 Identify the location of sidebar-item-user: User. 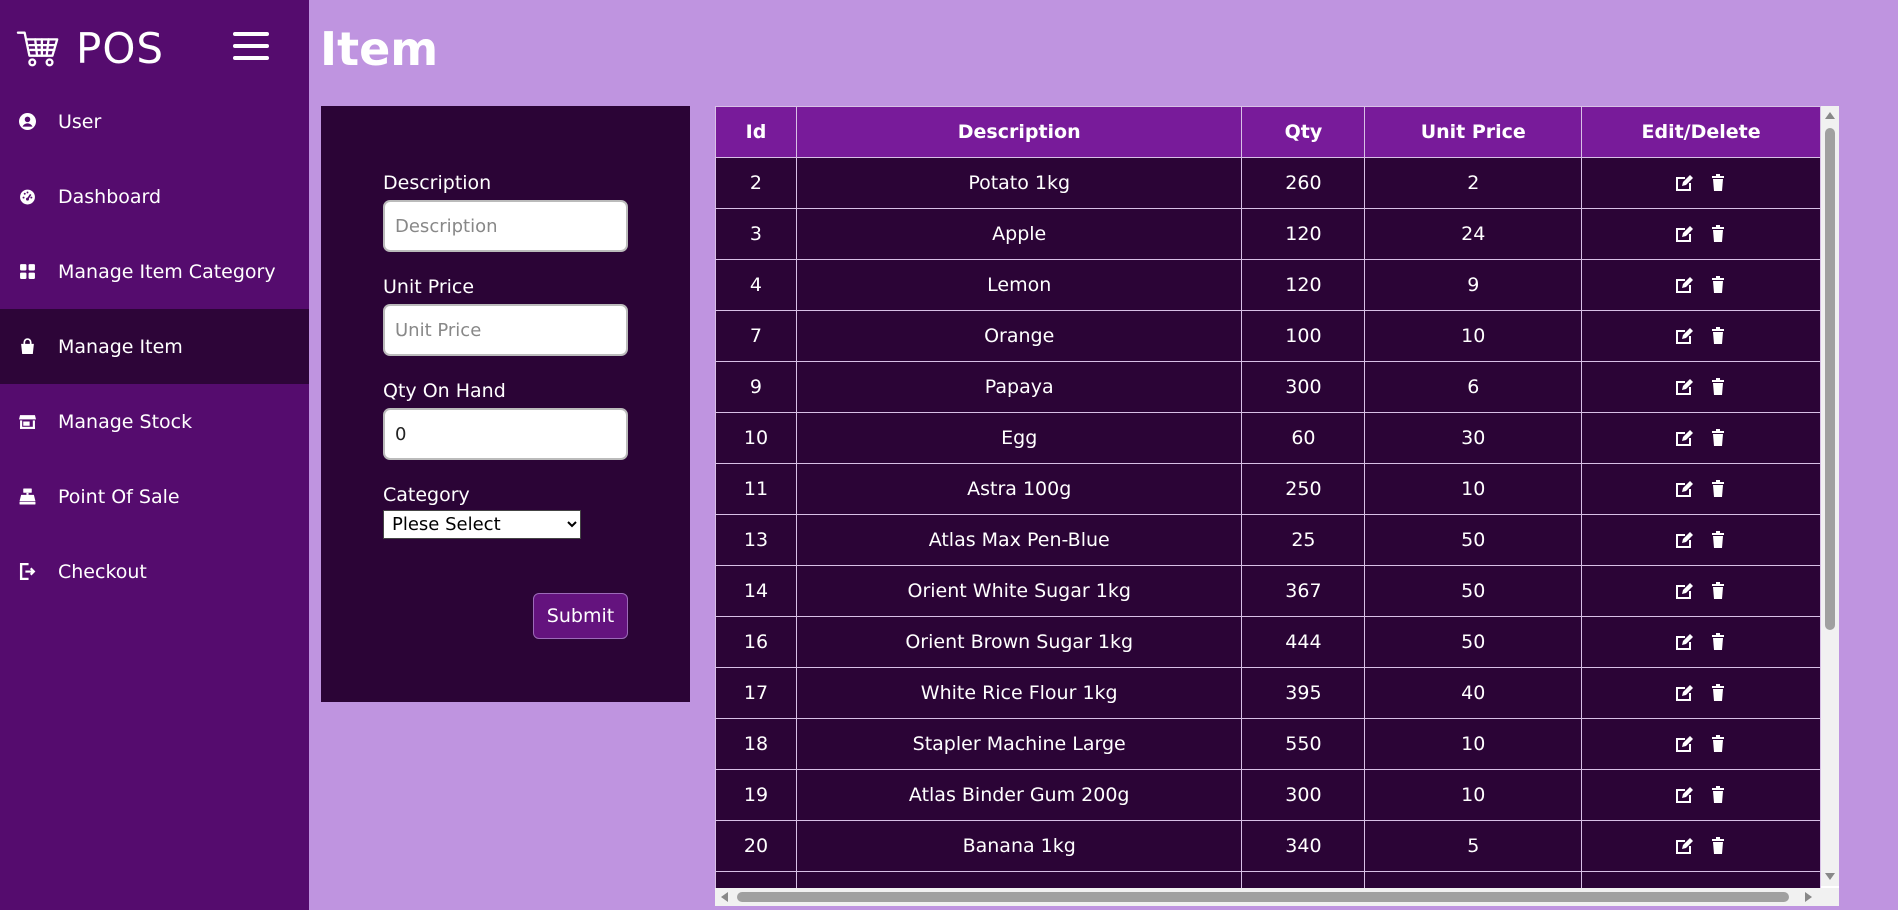
(154, 121).